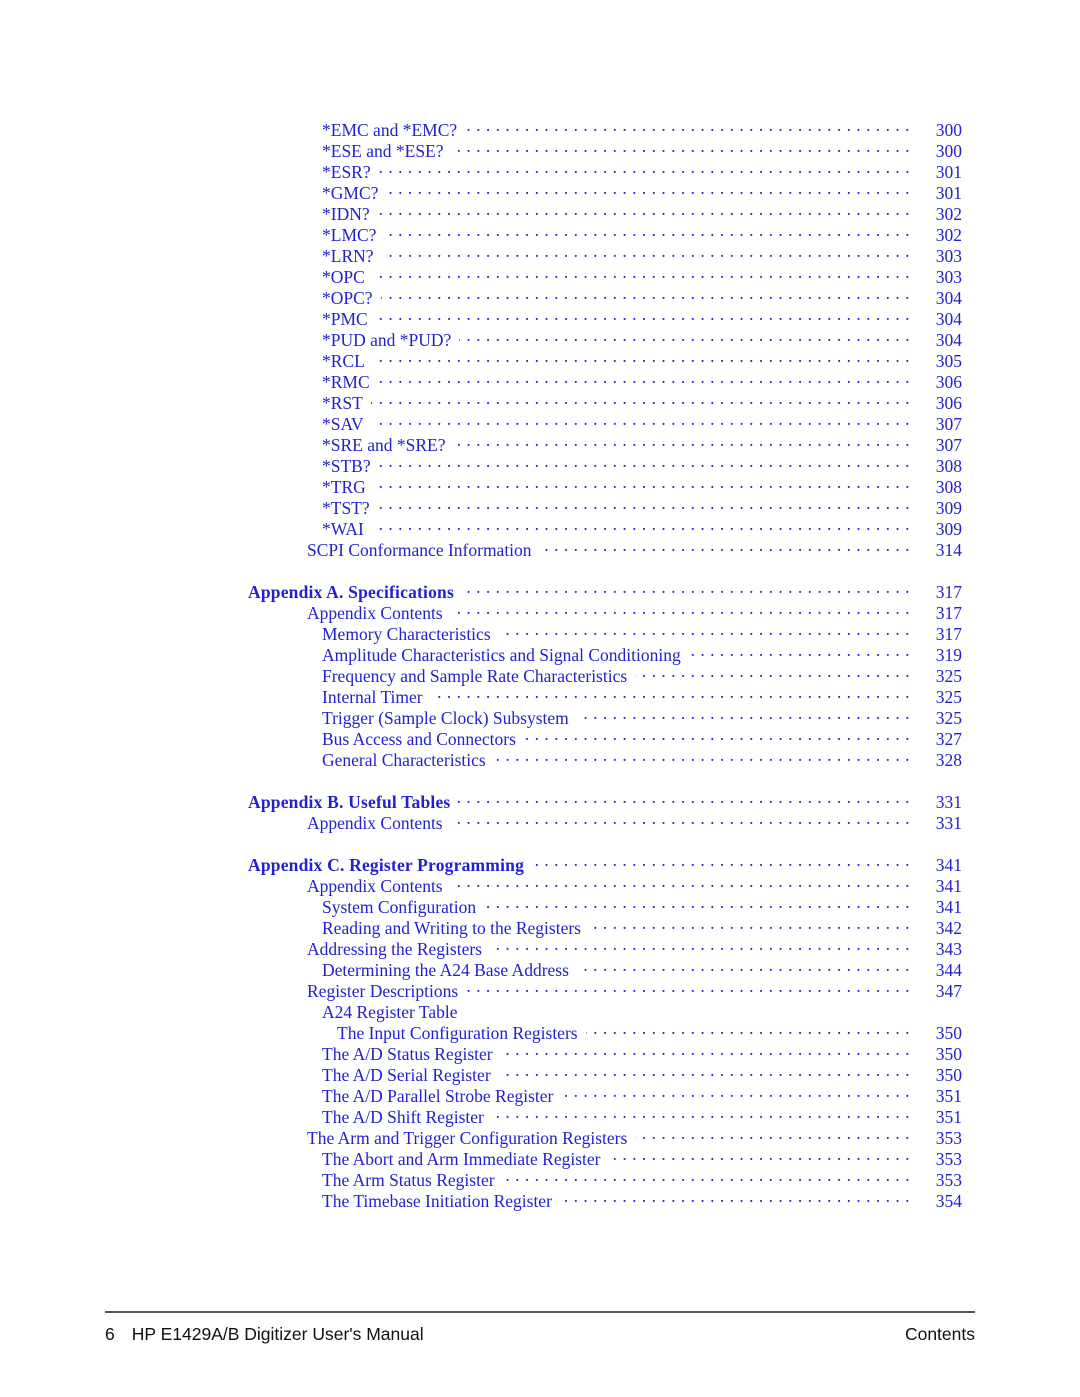  I want to click on toc-entry-row: The A/D Parallel Strobe Register 351, so click(540, 1095).